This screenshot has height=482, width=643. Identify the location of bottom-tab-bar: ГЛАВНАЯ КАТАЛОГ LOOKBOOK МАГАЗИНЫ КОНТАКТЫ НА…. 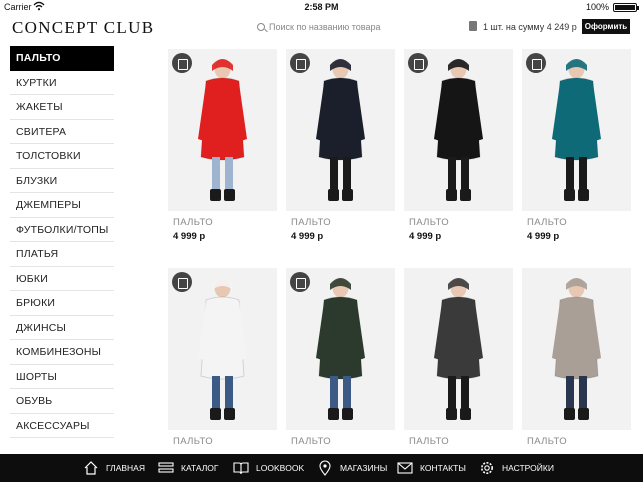
(321, 468).